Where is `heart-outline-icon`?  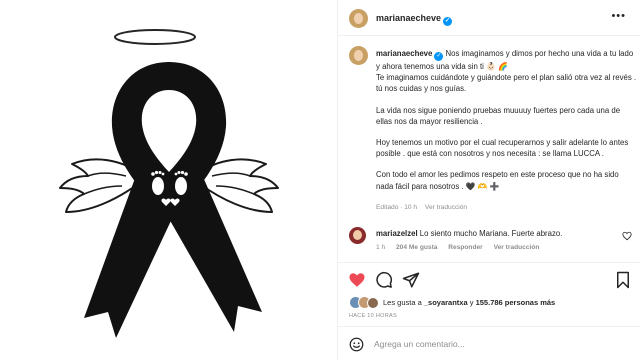 heart-outline-icon is located at coordinates (627, 236).